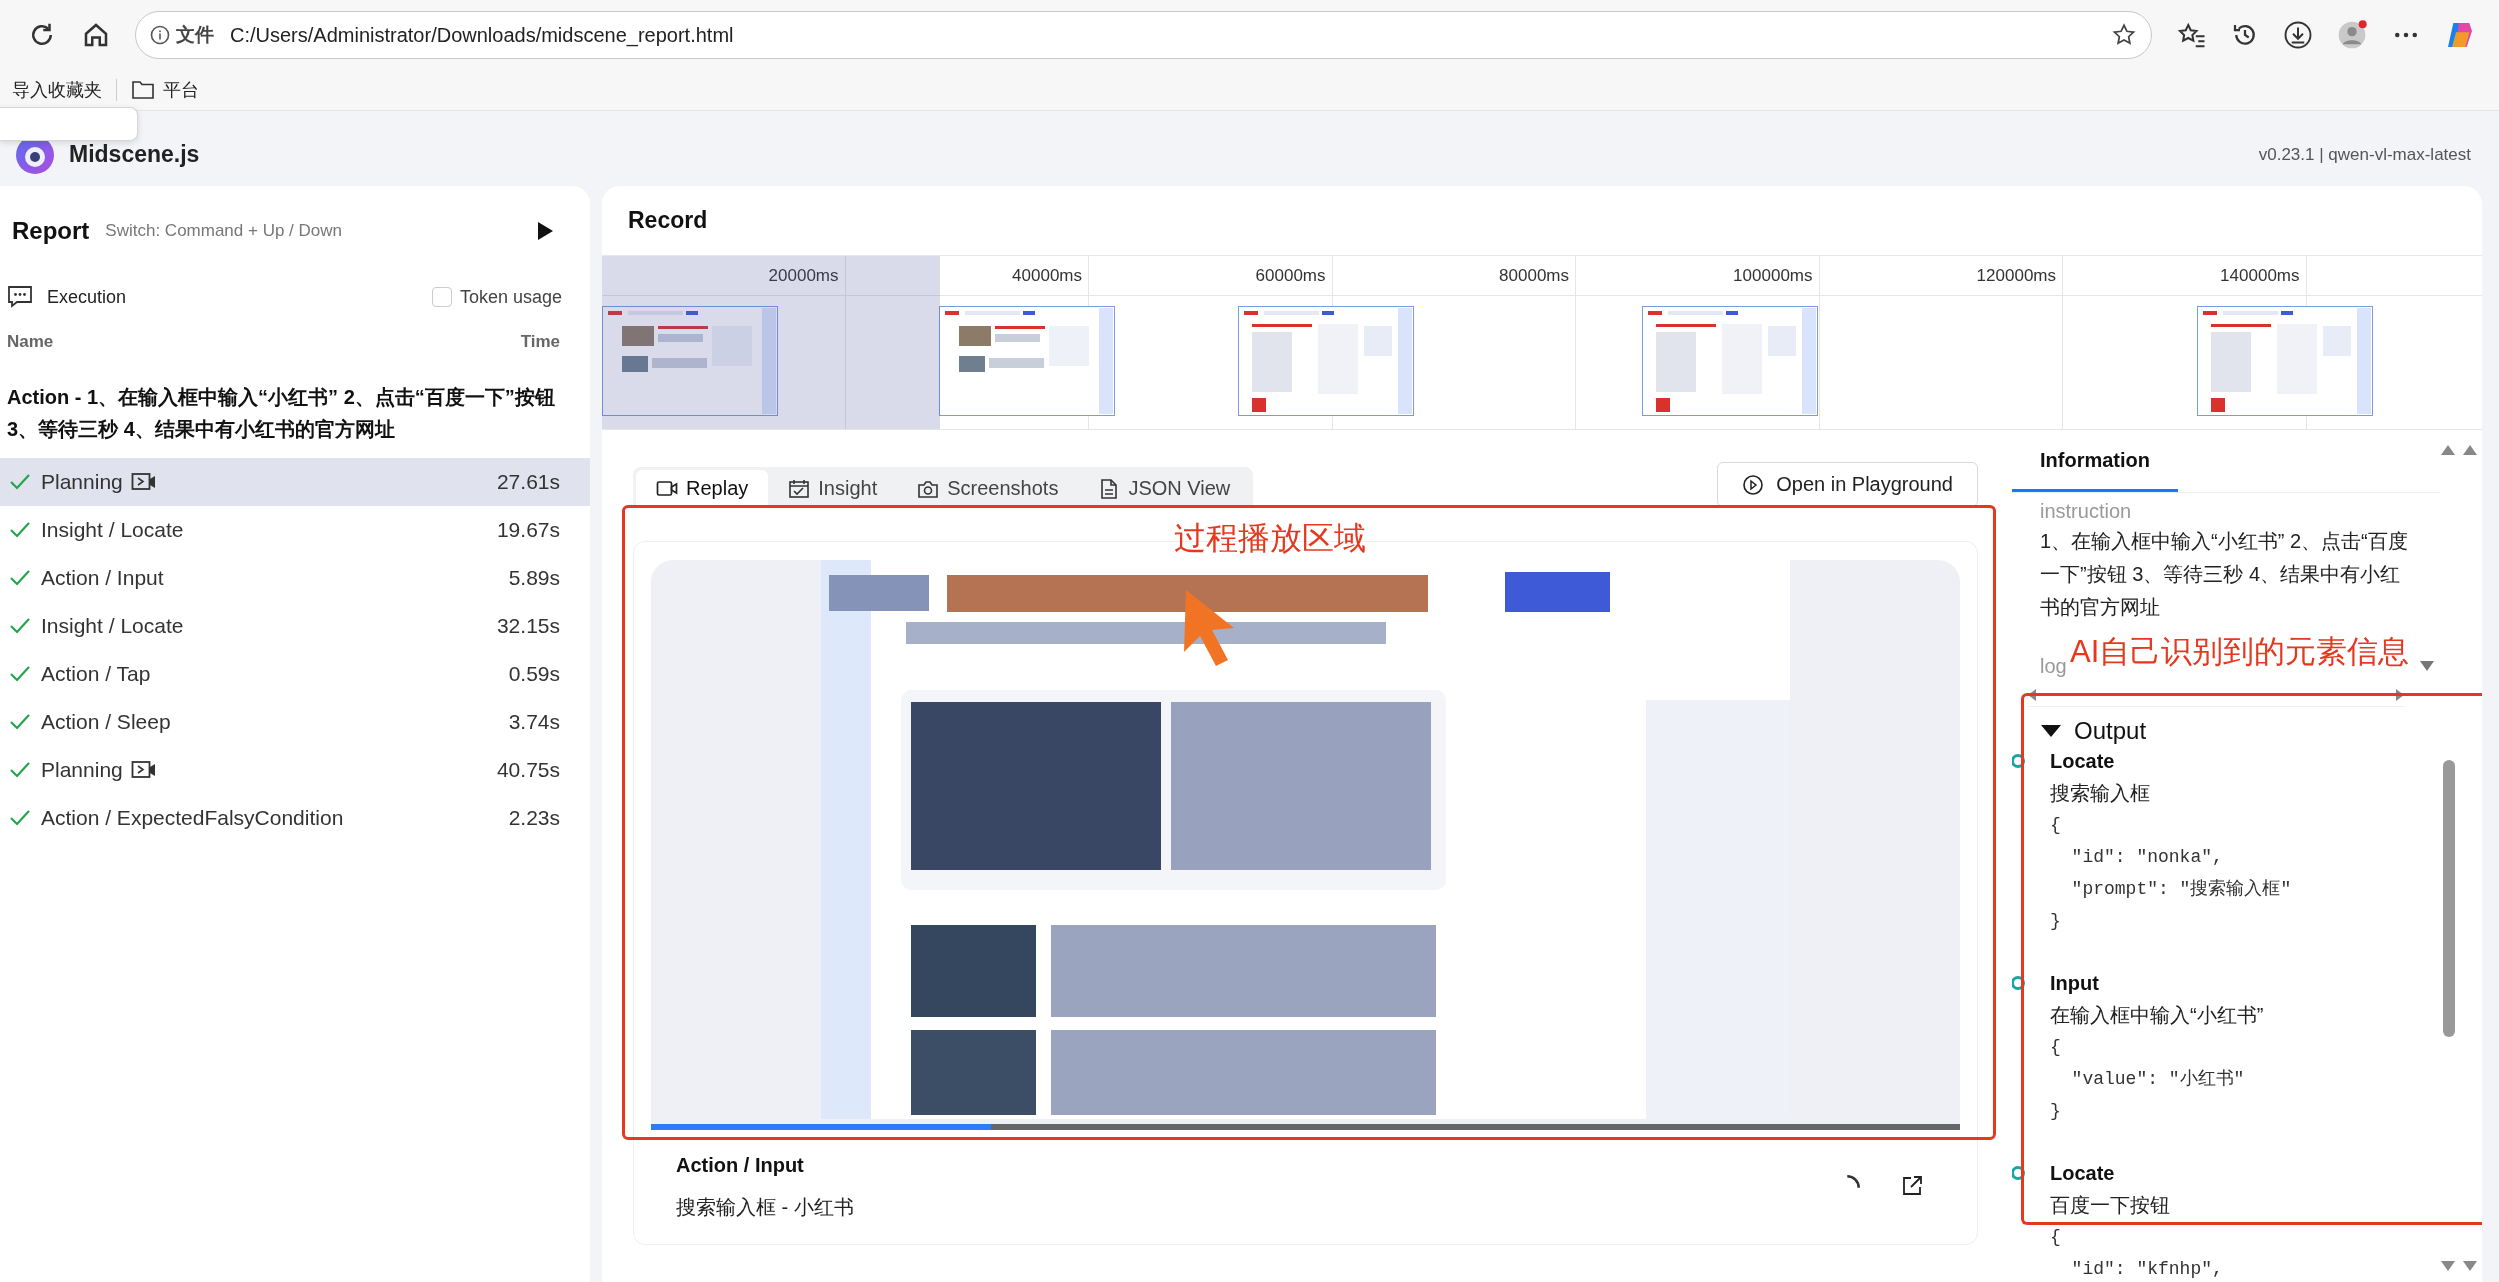 Image resolution: width=2499 pixels, height=1282 pixels. Describe the element at coordinates (30, 342) in the screenshot. I see `column-header: Name` at that location.